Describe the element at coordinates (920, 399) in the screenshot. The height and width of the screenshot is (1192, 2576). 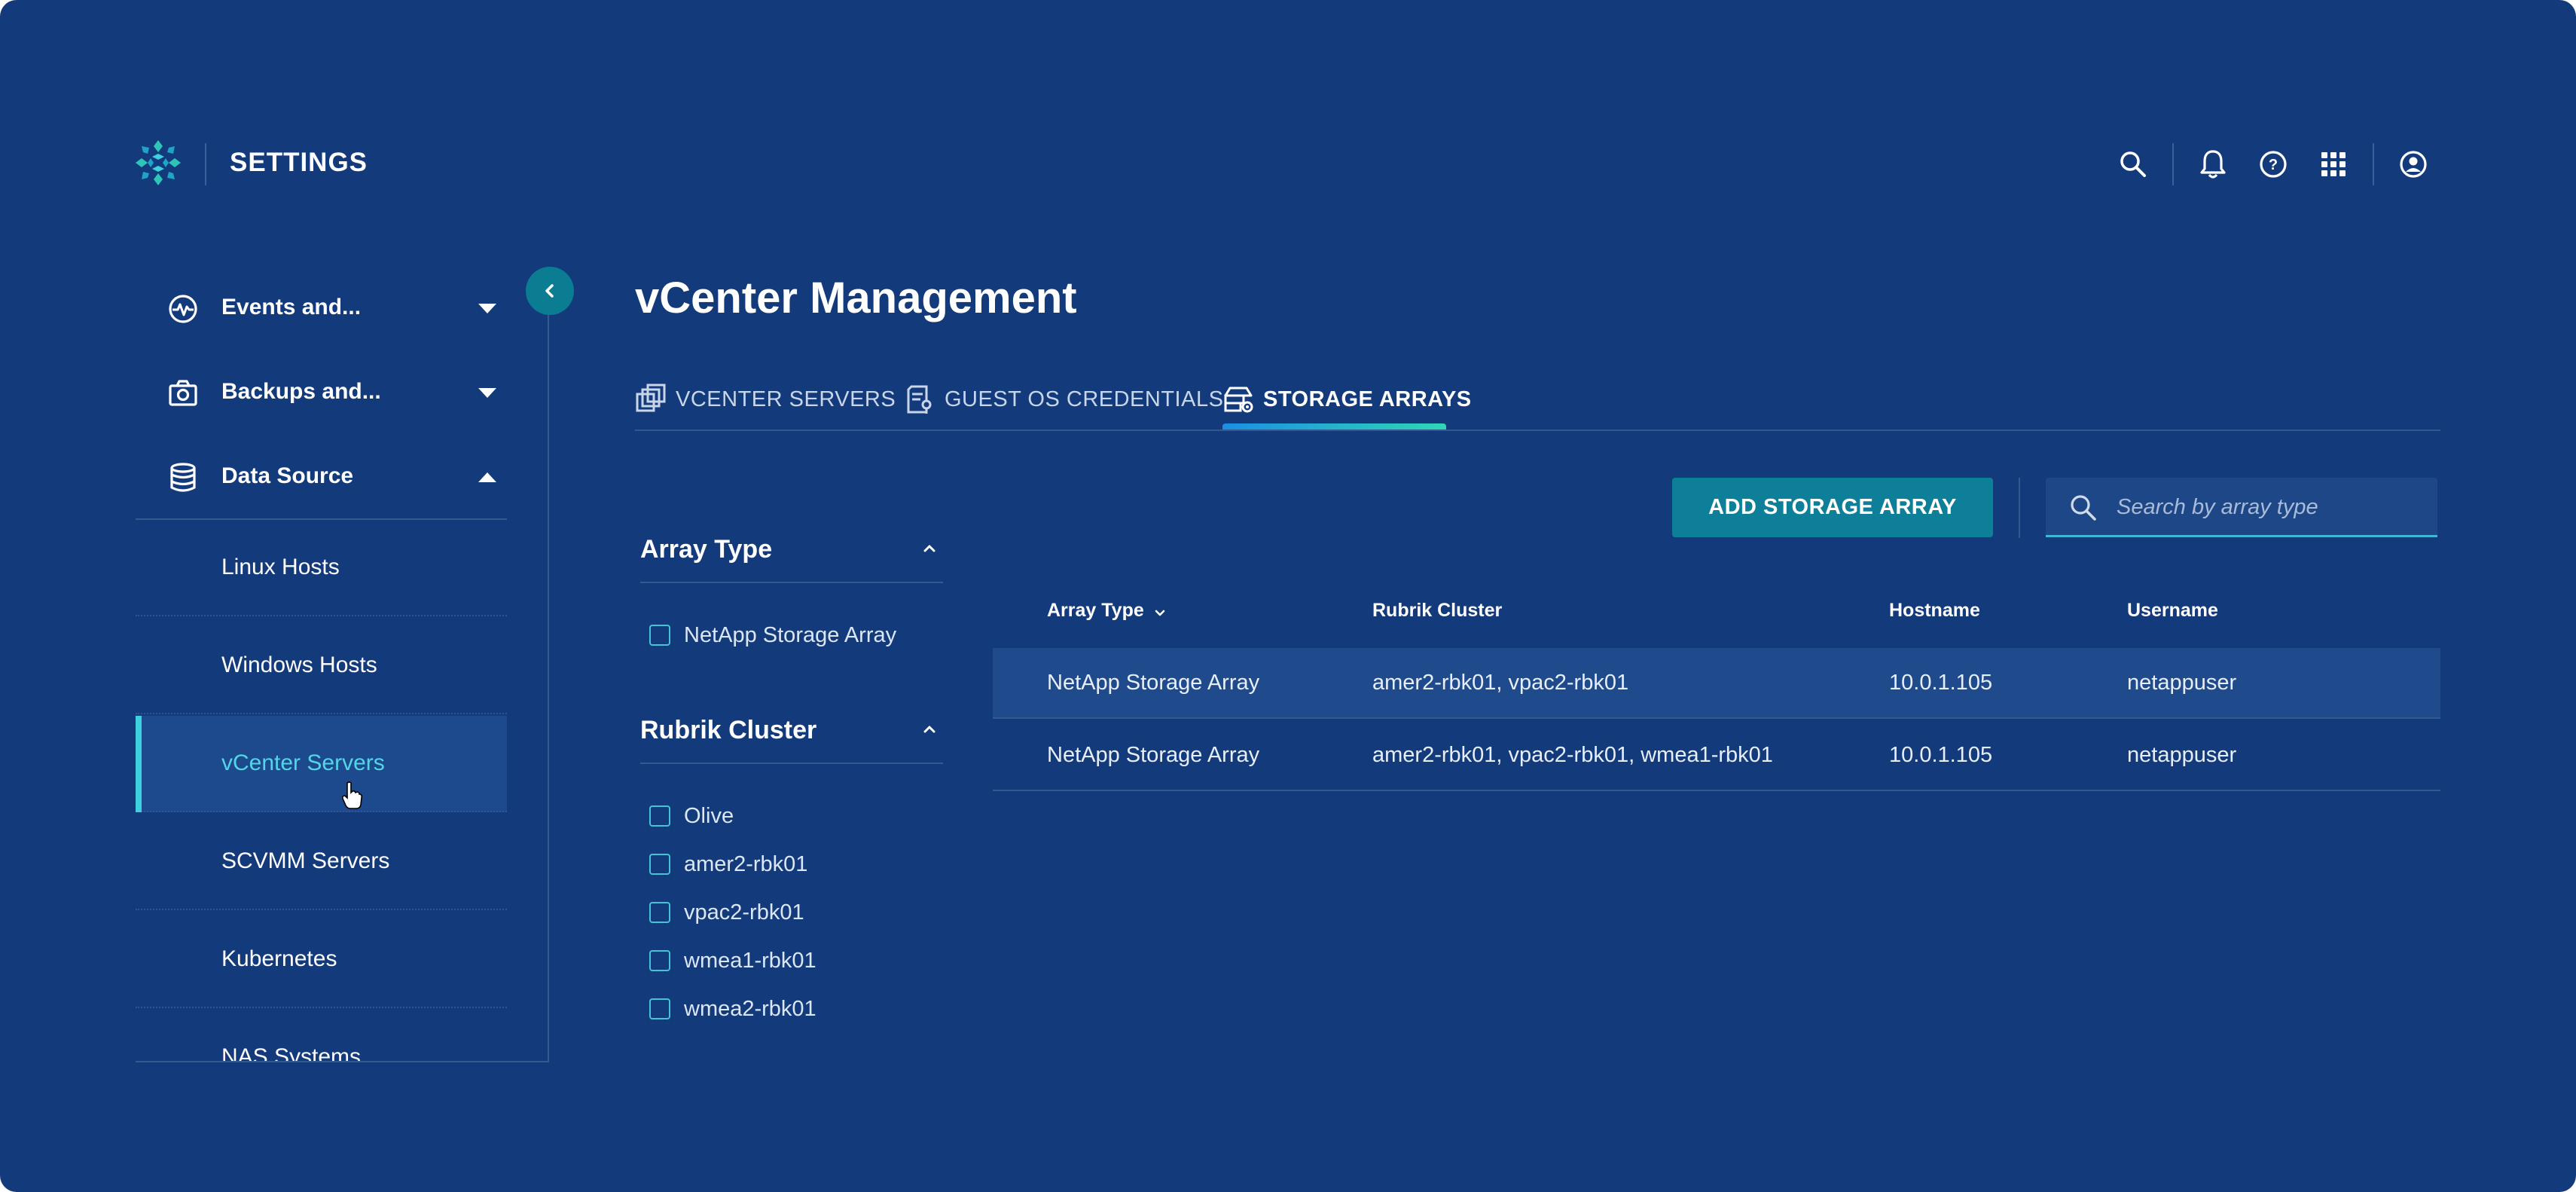
I see `credentials-icon` at that location.